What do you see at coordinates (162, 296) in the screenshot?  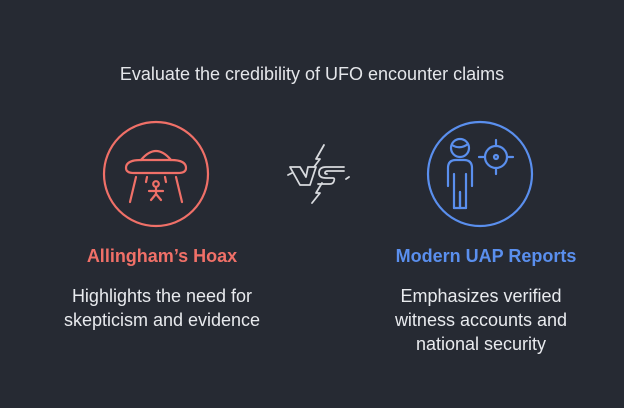 I see `left-description-line: Highlights the need for` at bounding box center [162, 296].